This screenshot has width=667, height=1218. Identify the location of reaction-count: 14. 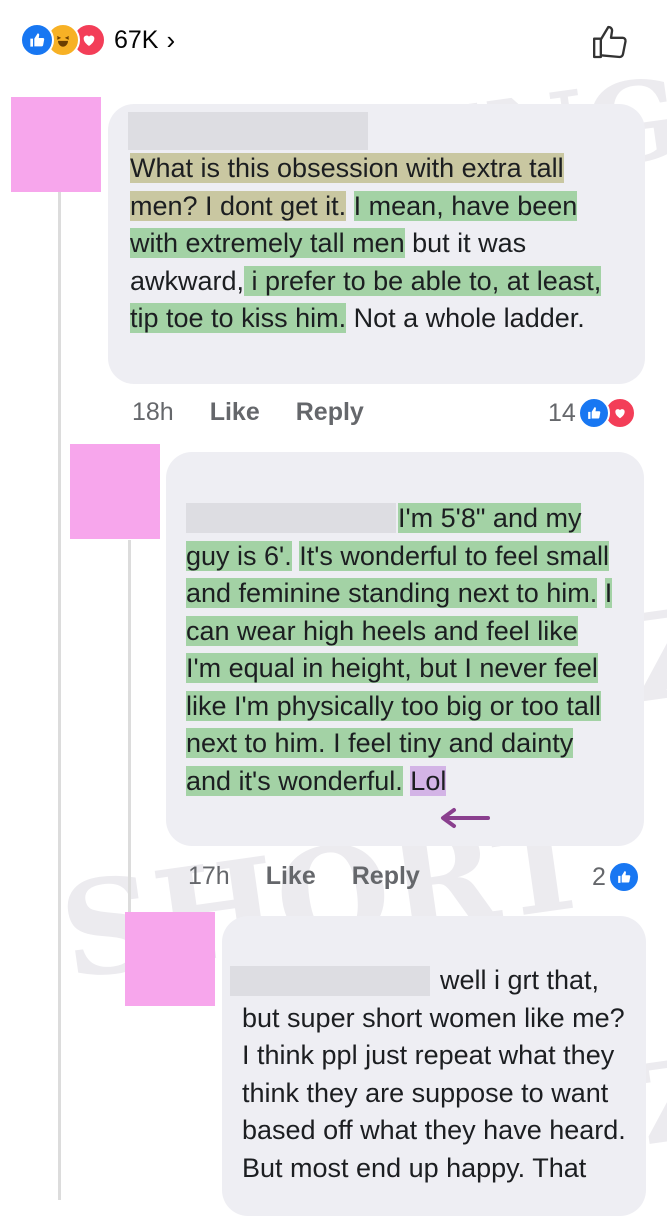
(562, 412).